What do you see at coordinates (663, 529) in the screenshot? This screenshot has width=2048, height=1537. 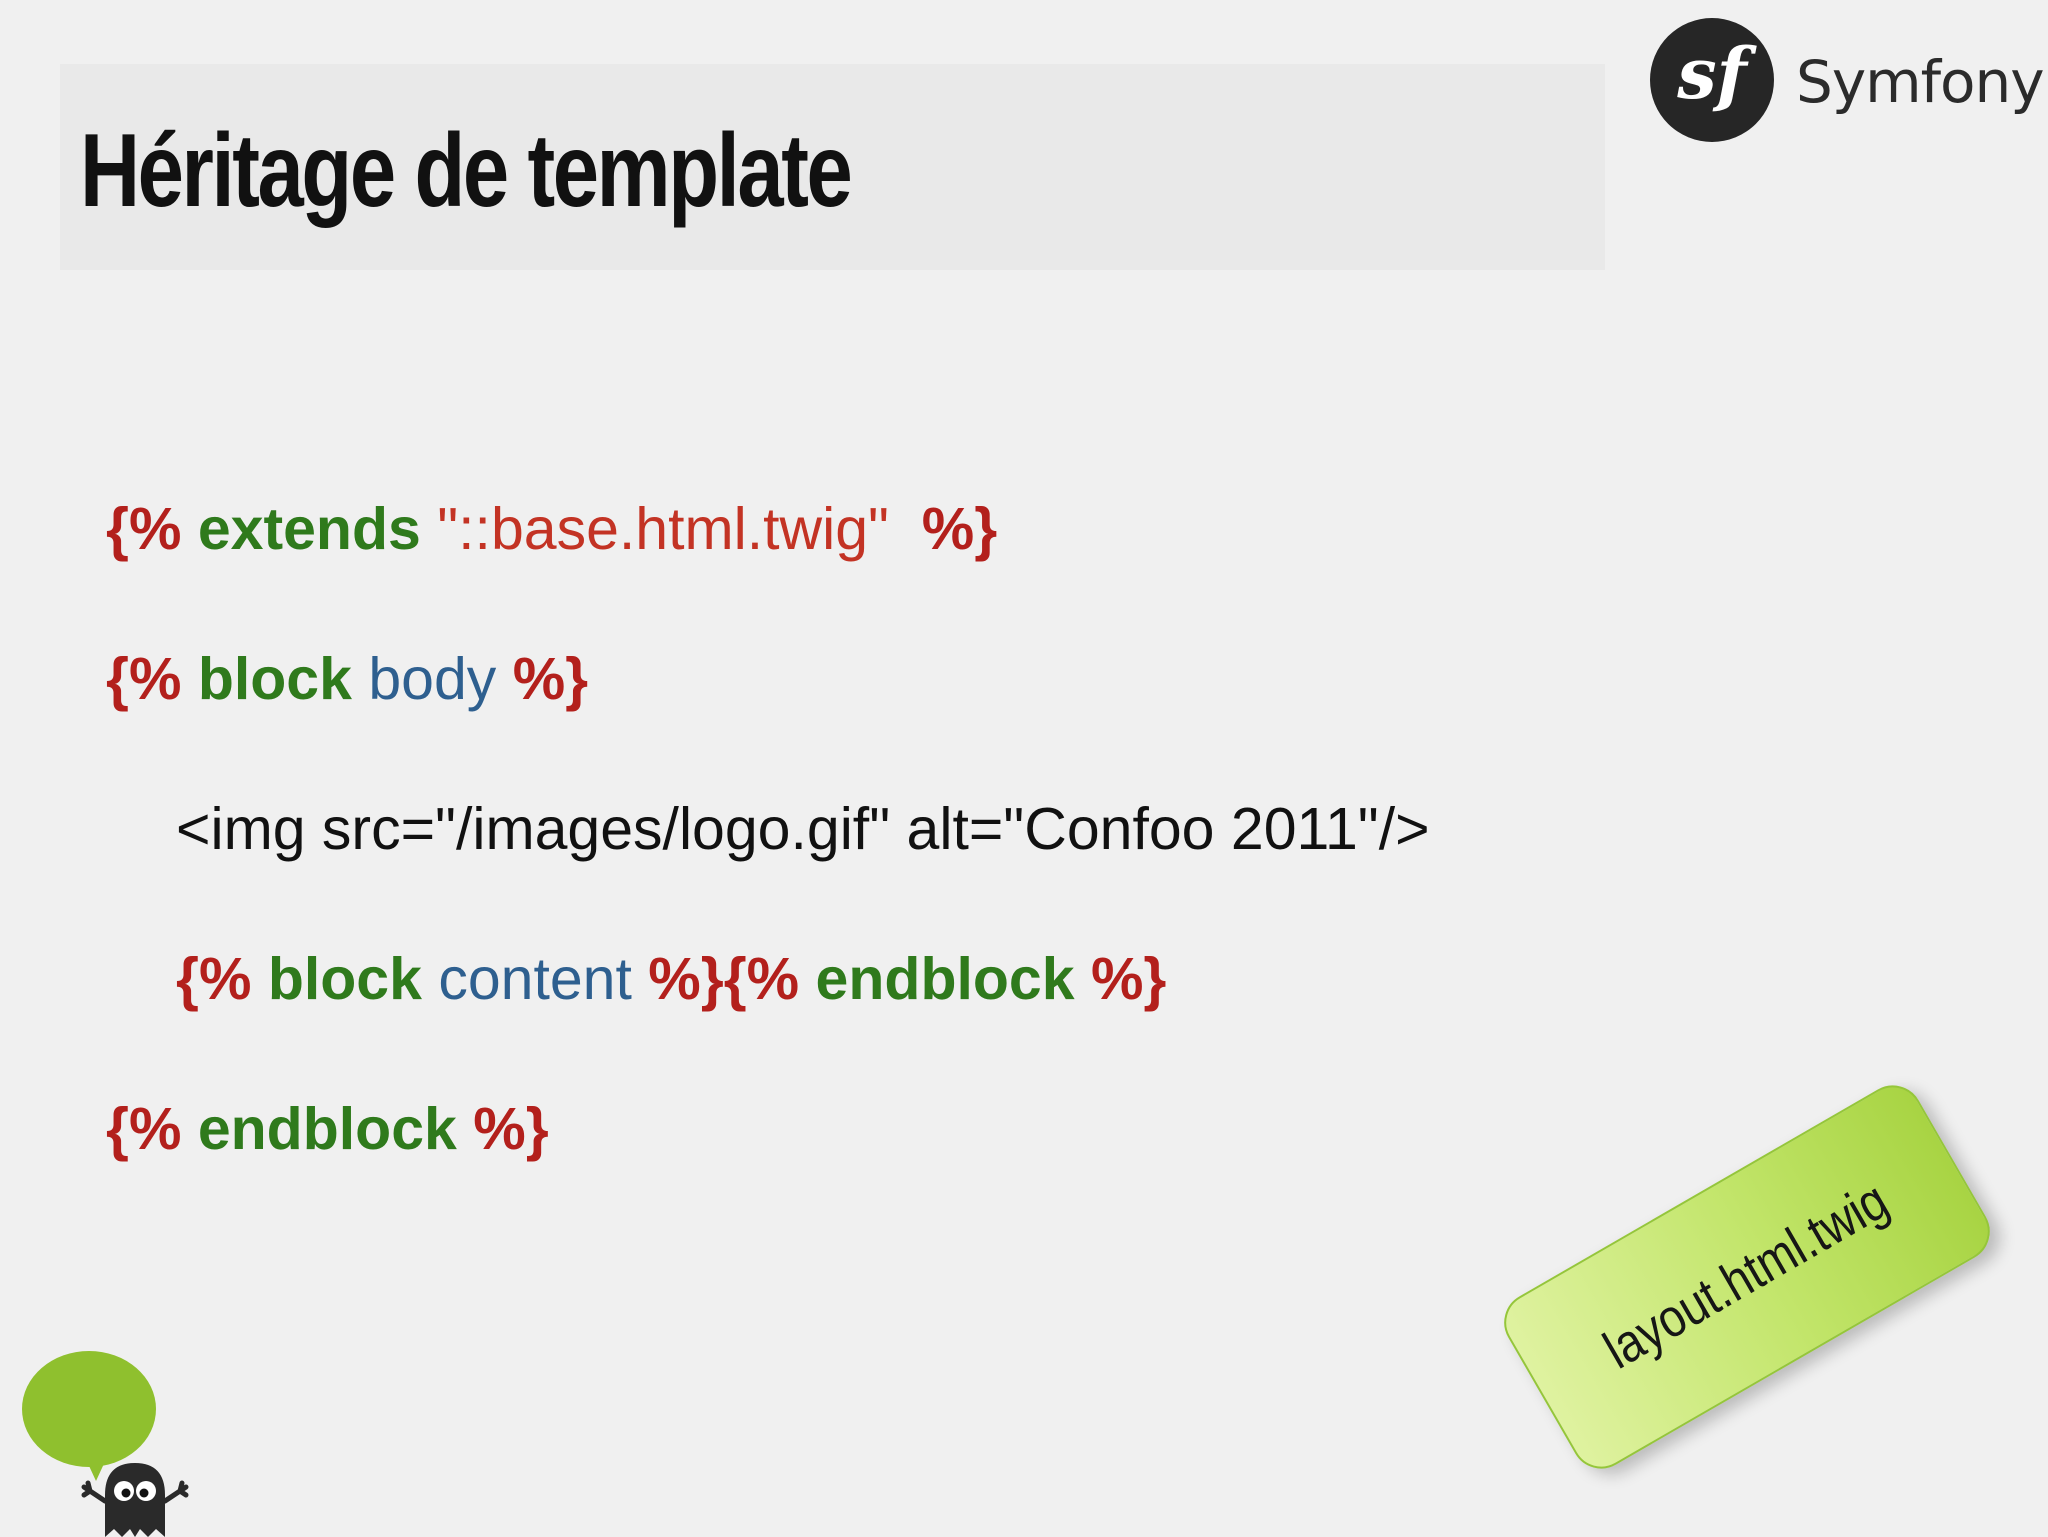 I see `twig-string: "::base.html.twig"` at bounding box center [663, 529].